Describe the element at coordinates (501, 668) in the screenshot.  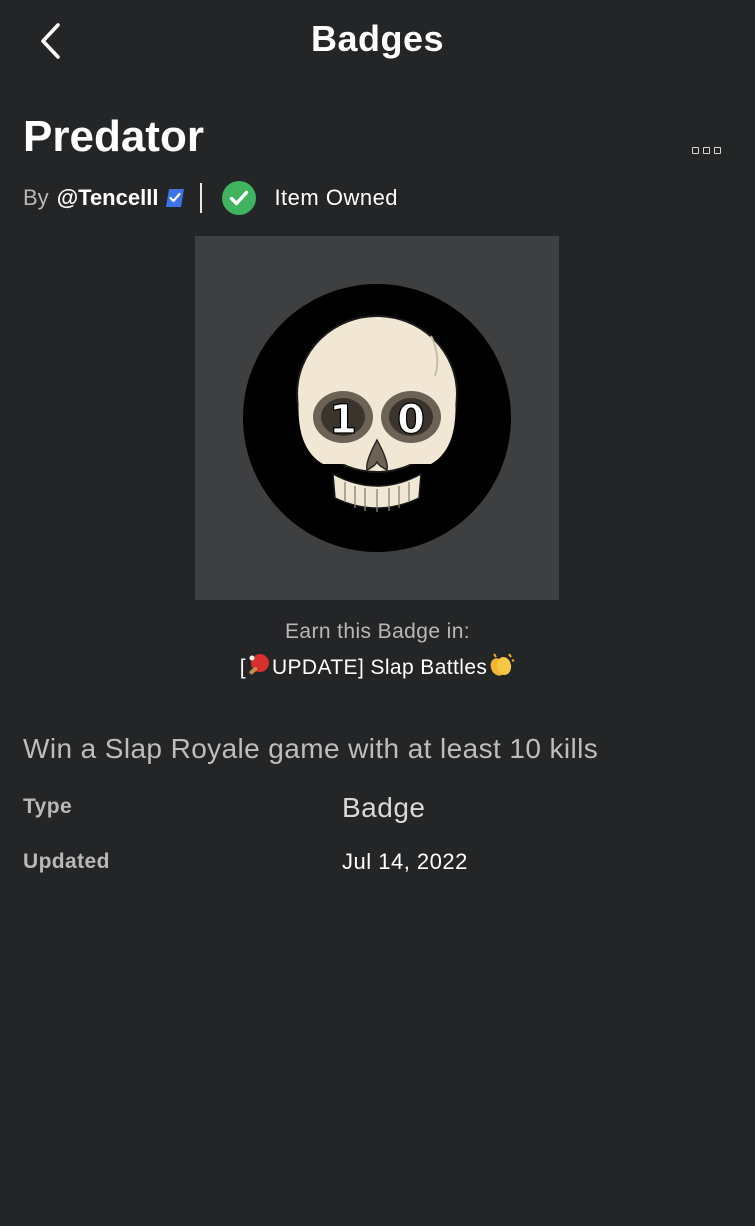
I see `clapping-hands-icon` at that location.